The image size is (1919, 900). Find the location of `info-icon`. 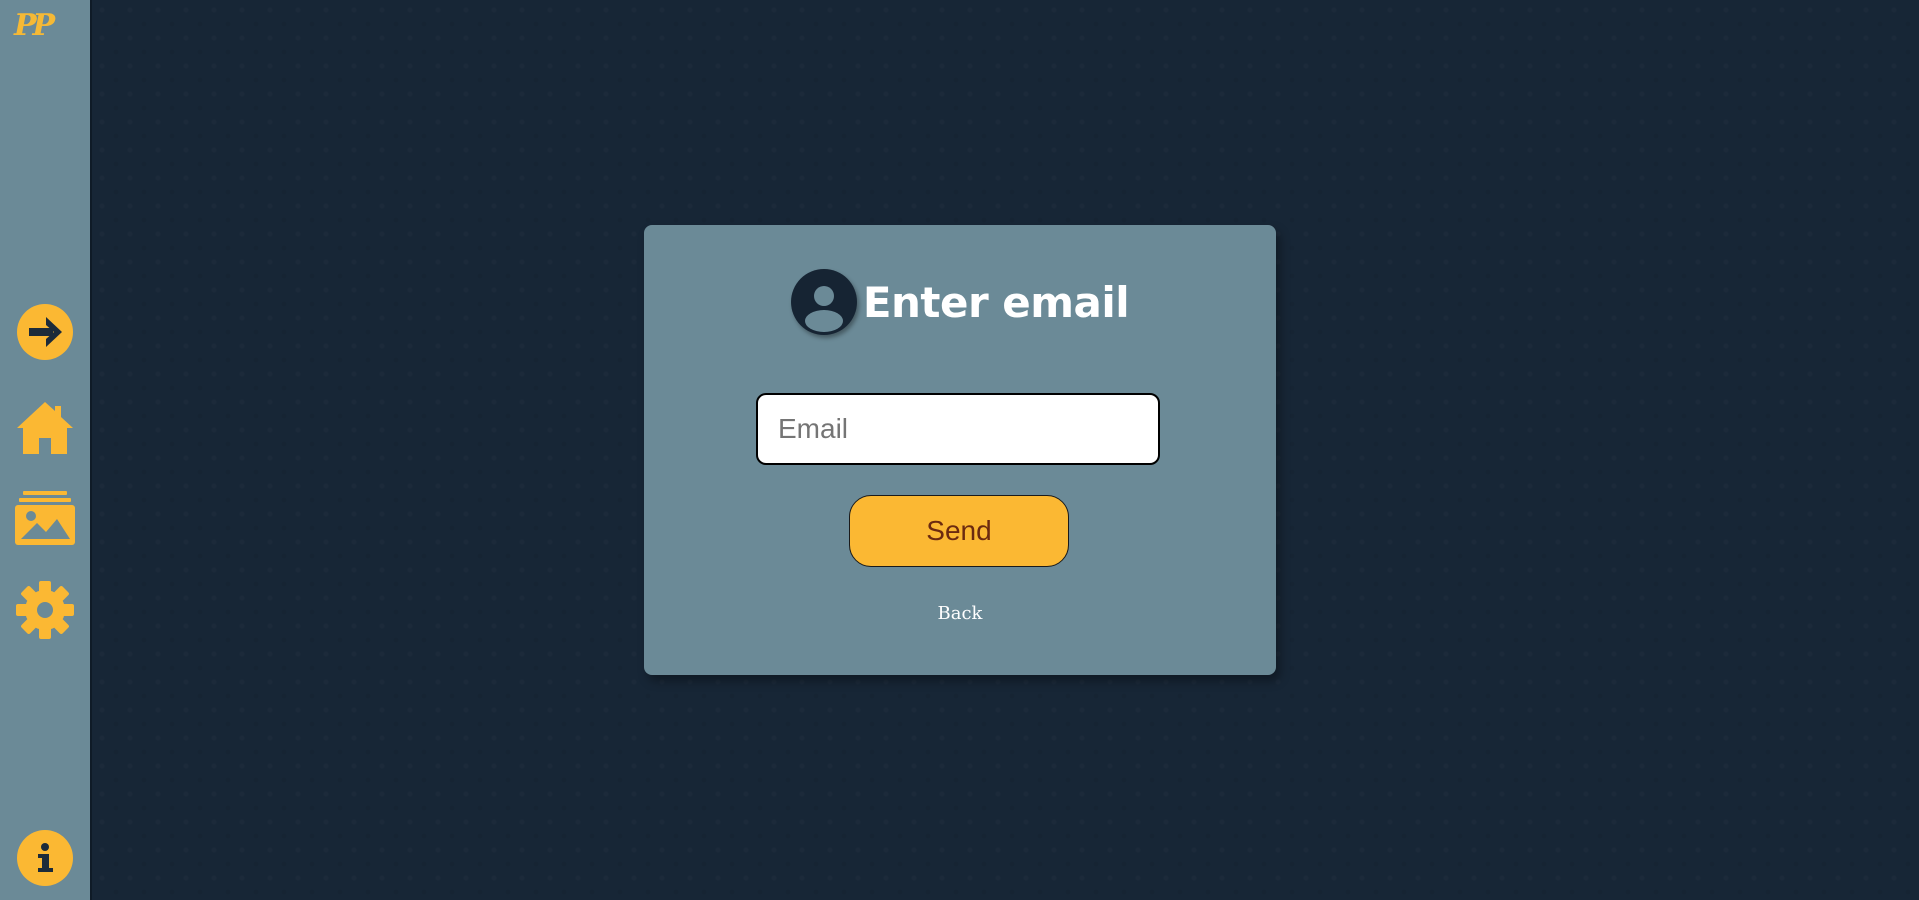

info-icon is located at coordinates (45, 858).